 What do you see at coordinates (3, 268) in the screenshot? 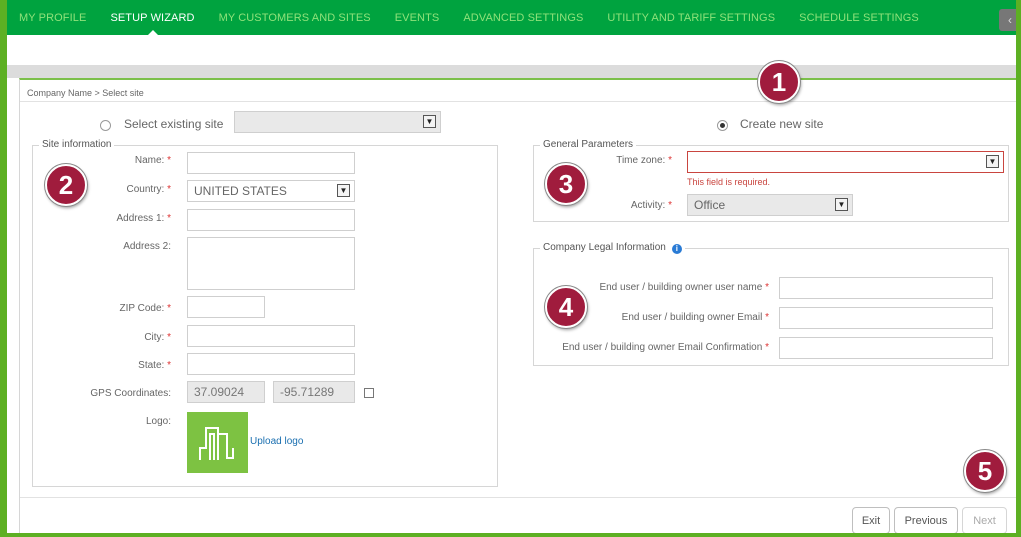
I see `frame-border-left` at bounding box center [3, 268].